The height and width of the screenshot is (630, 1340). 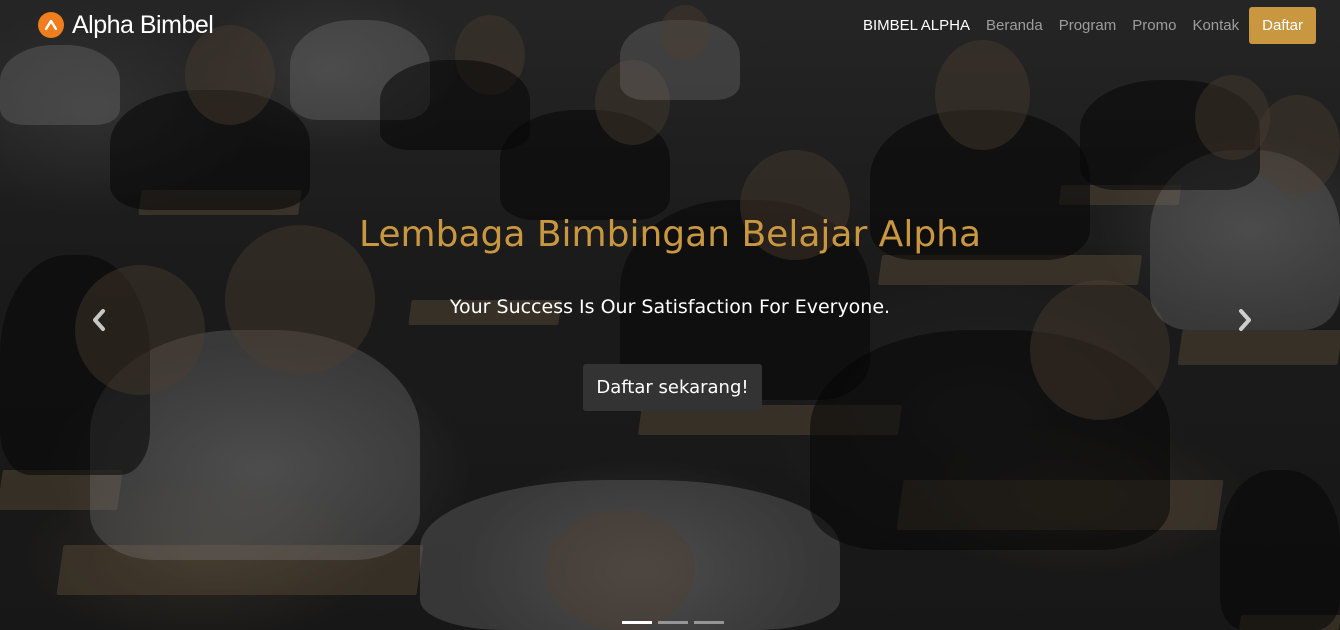 I want to click on daftar-button: Daftar, so click(x=1282, y=25).